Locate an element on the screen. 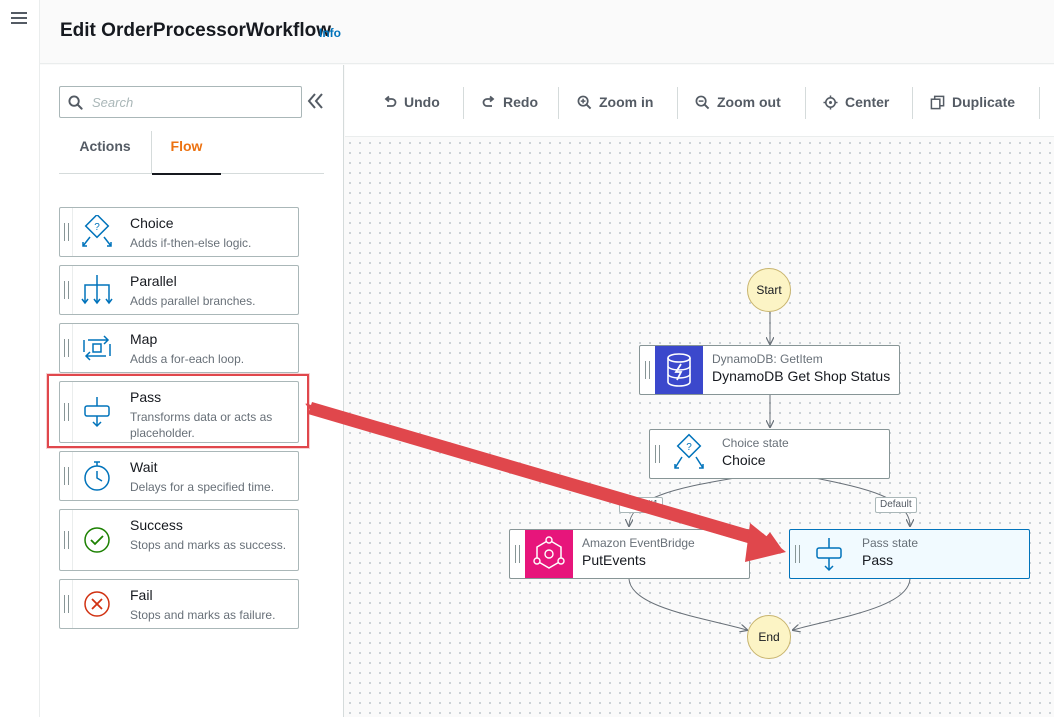  tab-active-indicator is located at coordinates (186, 174).